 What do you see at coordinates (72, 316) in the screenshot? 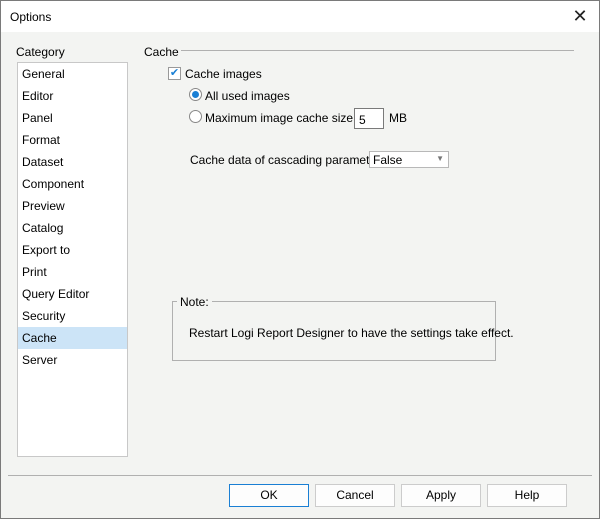
I see `category-item-security: Security` at bounding box center [72, 316].